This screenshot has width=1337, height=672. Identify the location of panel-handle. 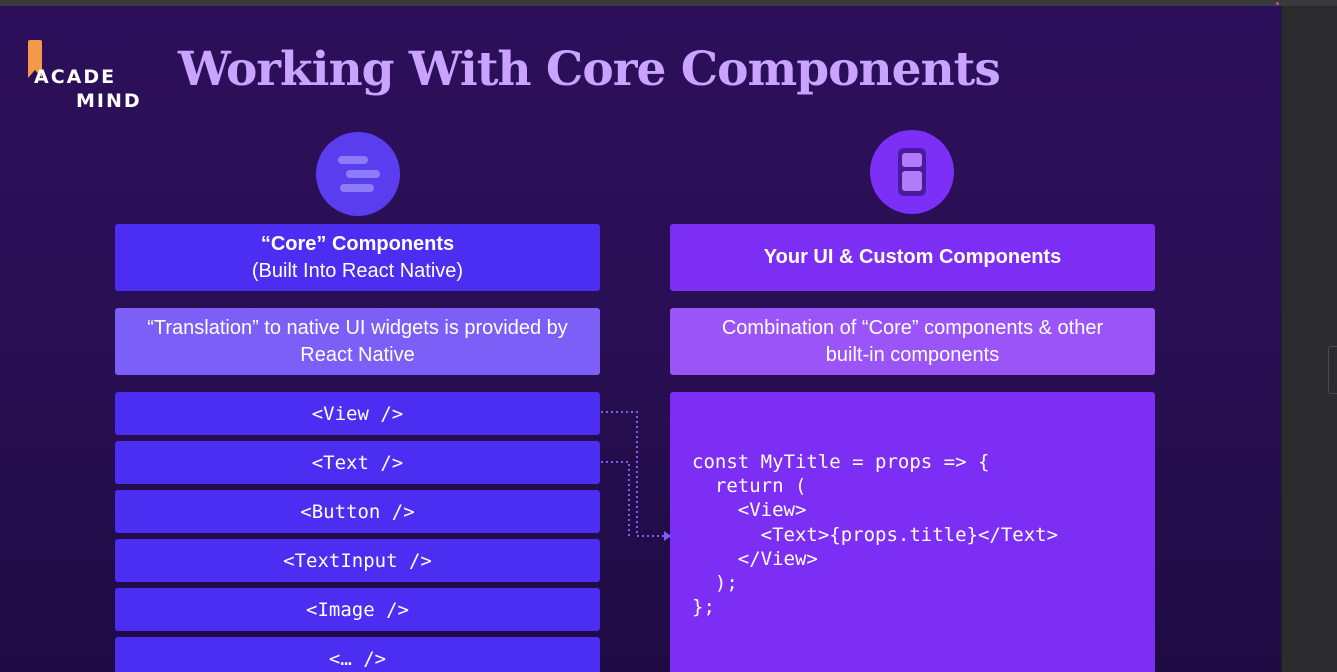
(1332, 370).